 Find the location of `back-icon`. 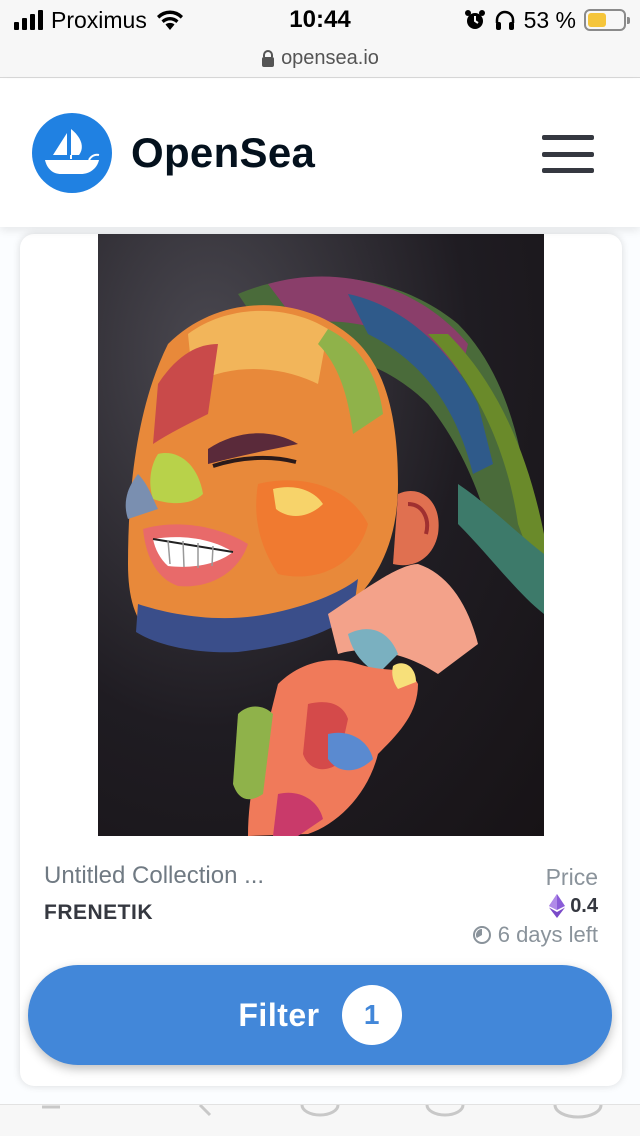

back-icon is located at coordinates (65, 1112).